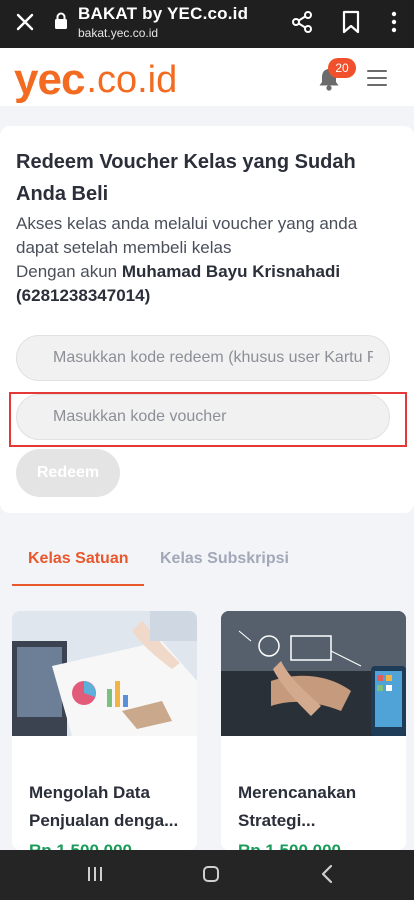 This screenshot has height=900, width=414. What do you see at coordinates (78, 559) in the screenshot?
I see `tab-kelas-satuan: Kelas Satuan` at bounding box center [78, 559].